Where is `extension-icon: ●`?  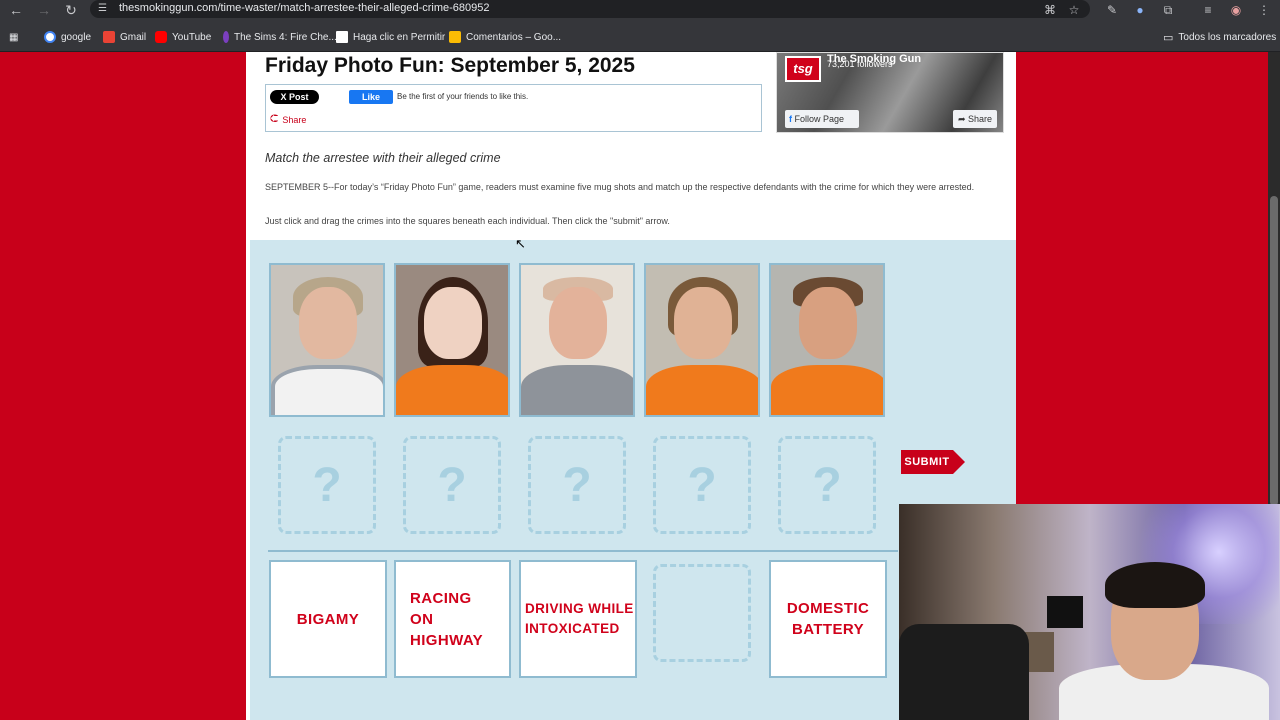
extension-icon: ● is located at coordinates (1140, 10).